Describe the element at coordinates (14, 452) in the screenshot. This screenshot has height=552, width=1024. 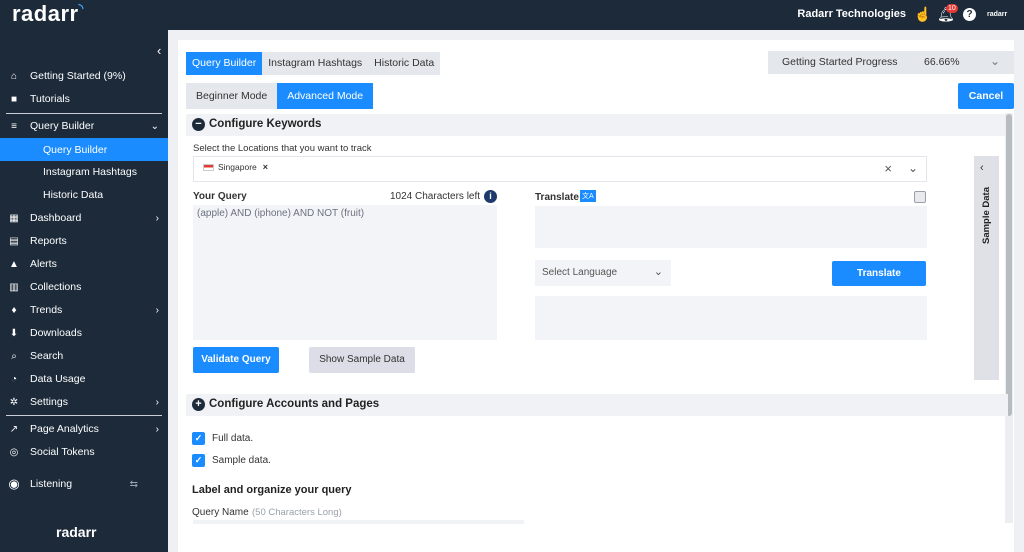
I see `token-icon: ◎` at that location.